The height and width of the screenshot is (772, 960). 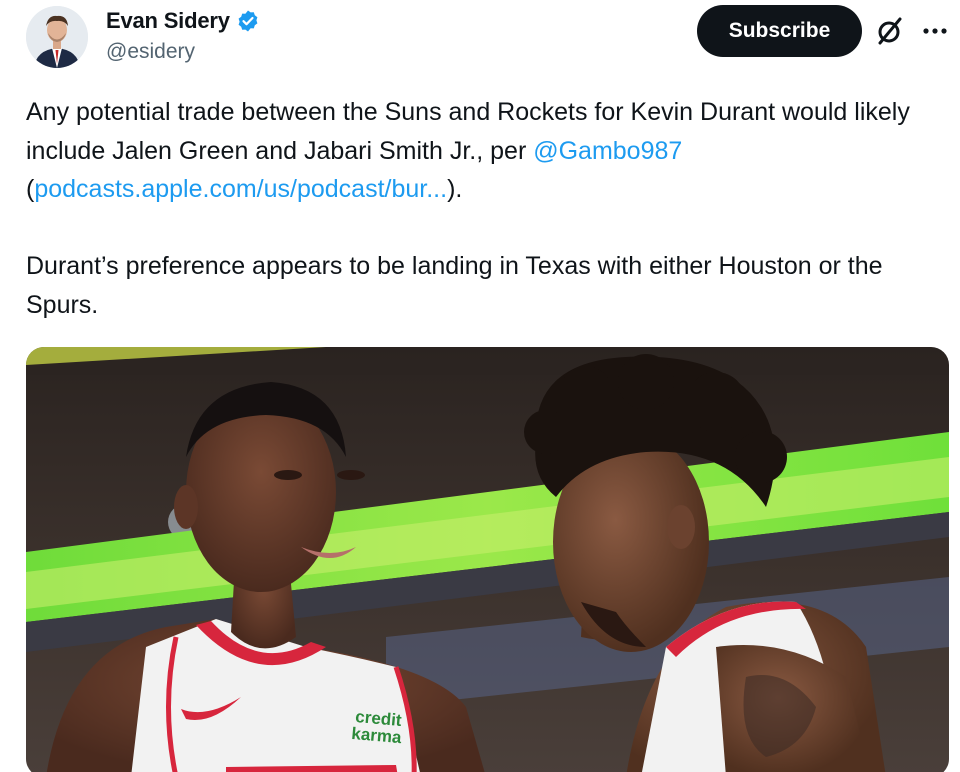 What do you see at coordinates (168, 21) in the screenshot?
I see `author-display-name: Evan Sidery` at bounding box center [168, 21].